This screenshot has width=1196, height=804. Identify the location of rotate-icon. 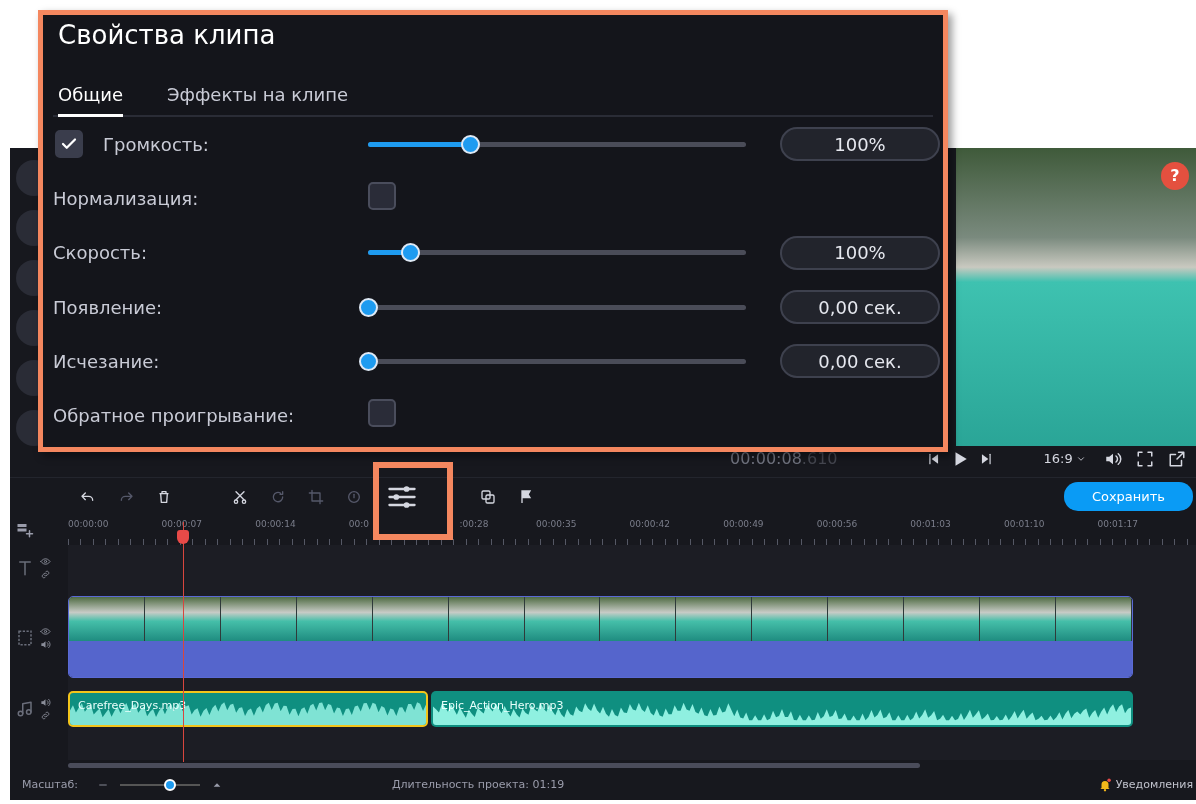
(278, 496).